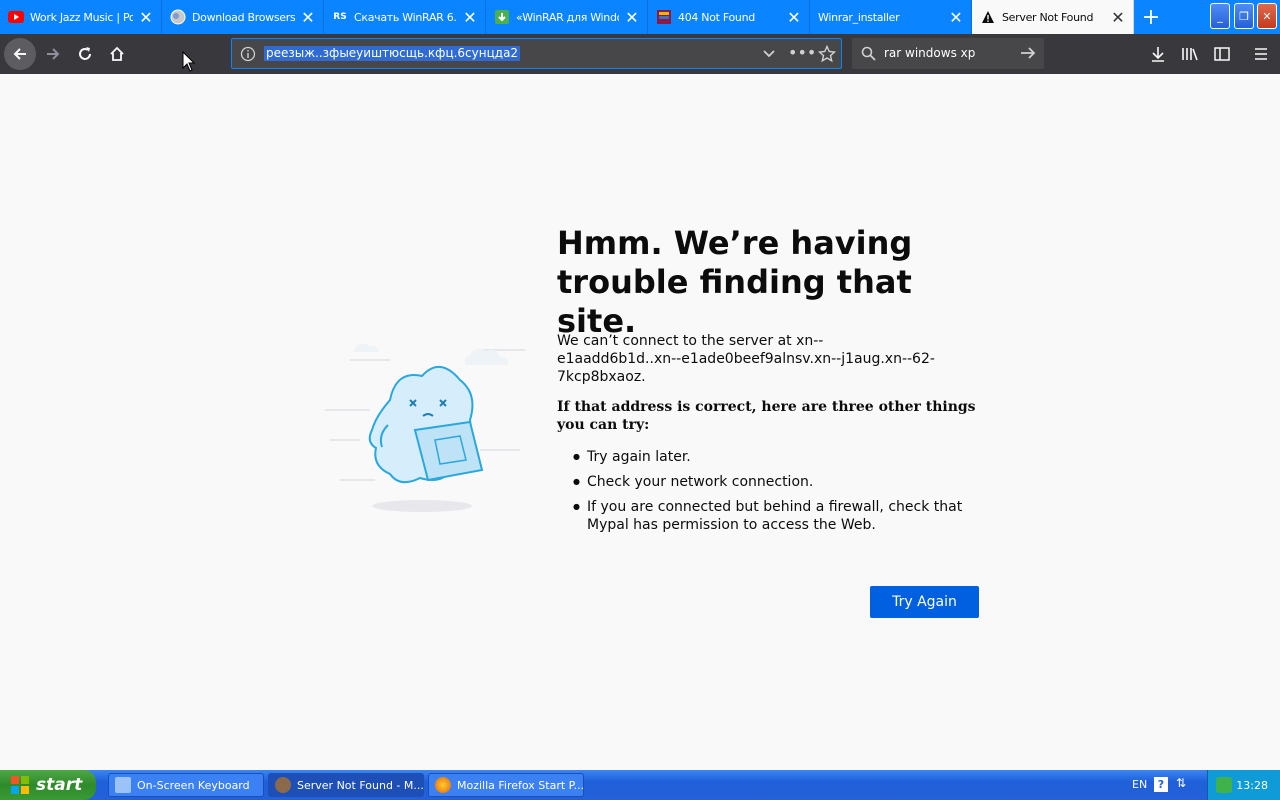  What do you see at coordinates (502, 17) in the screenshot?
I see `download-icon` at bounding box center [502, 17].